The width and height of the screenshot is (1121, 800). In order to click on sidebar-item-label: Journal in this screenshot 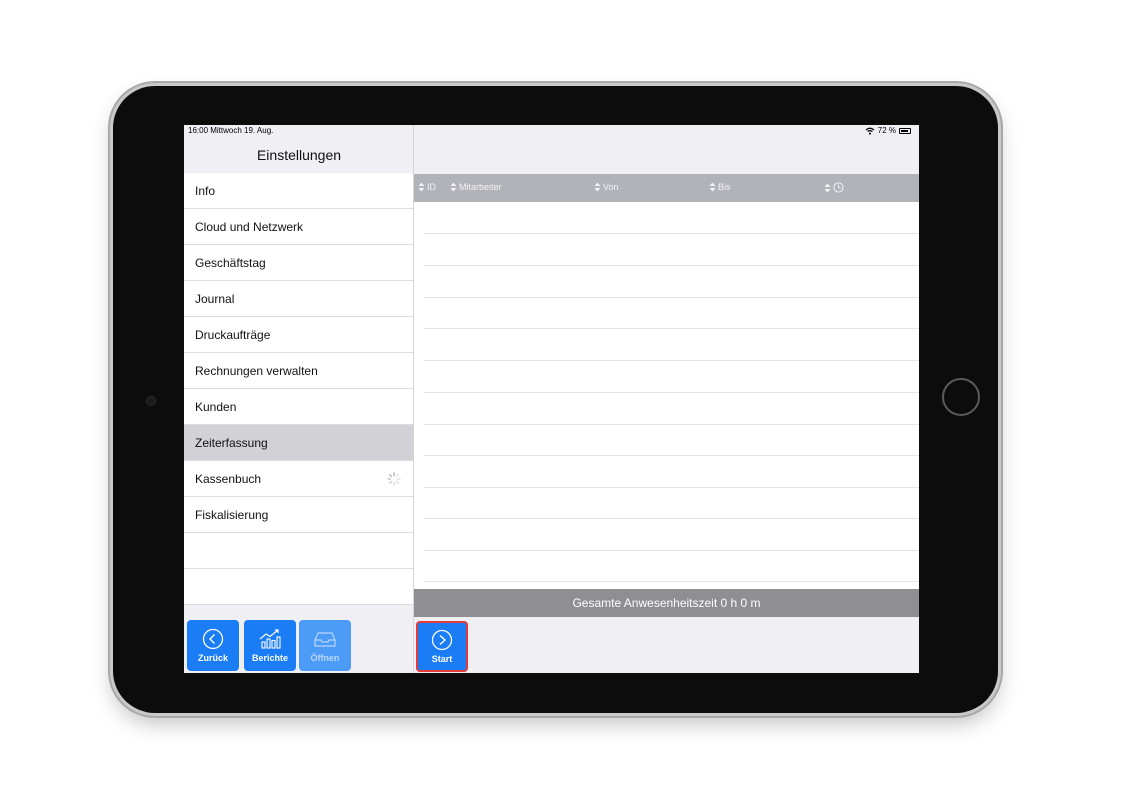, I will do `click(215, 298)`.